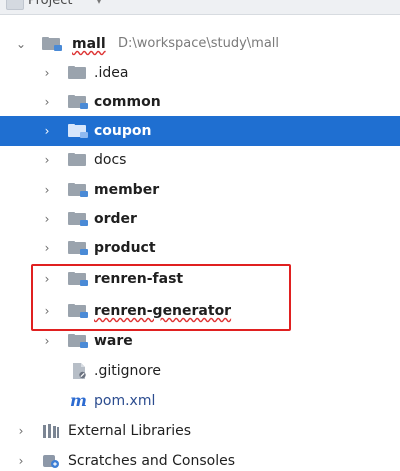  I want to click on root-path: D:\workspace\study\mall, so click(199, 43).